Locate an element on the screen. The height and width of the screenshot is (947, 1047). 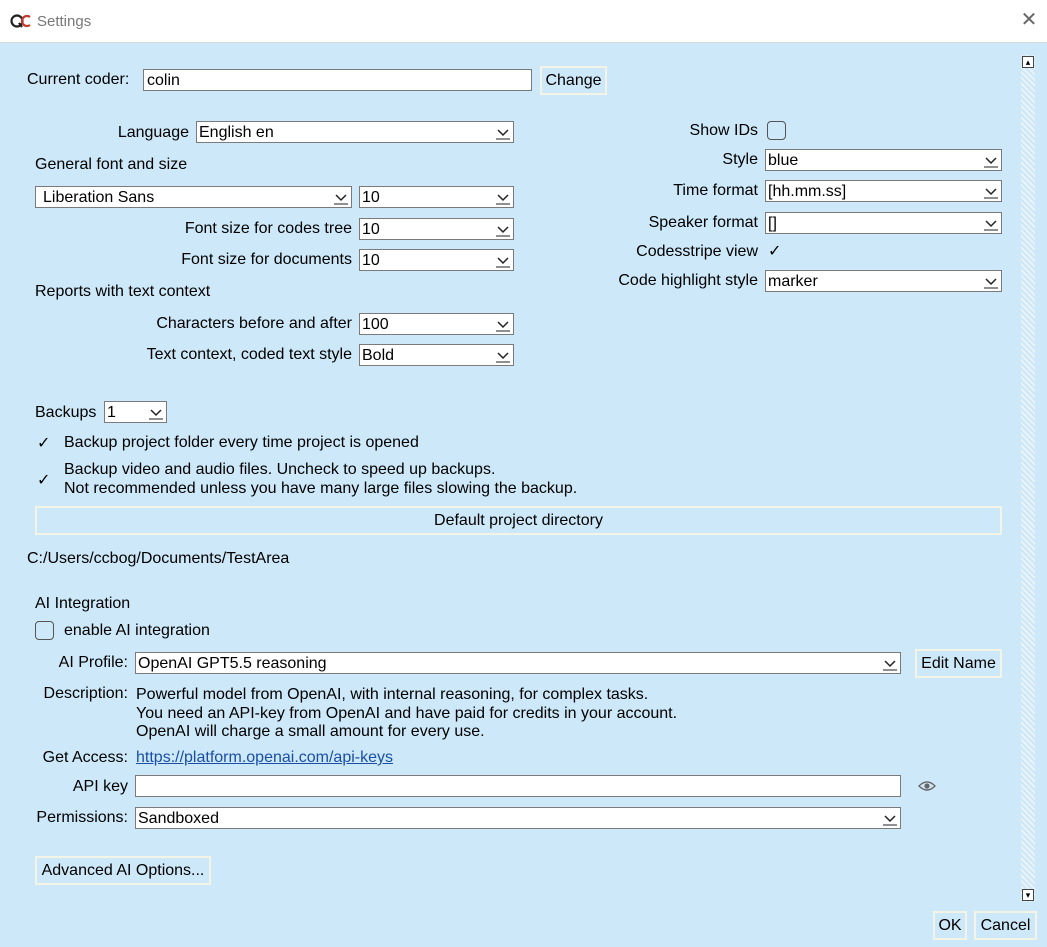
ai-profile-label: AI Profile: is located at coordinates (93, 662).